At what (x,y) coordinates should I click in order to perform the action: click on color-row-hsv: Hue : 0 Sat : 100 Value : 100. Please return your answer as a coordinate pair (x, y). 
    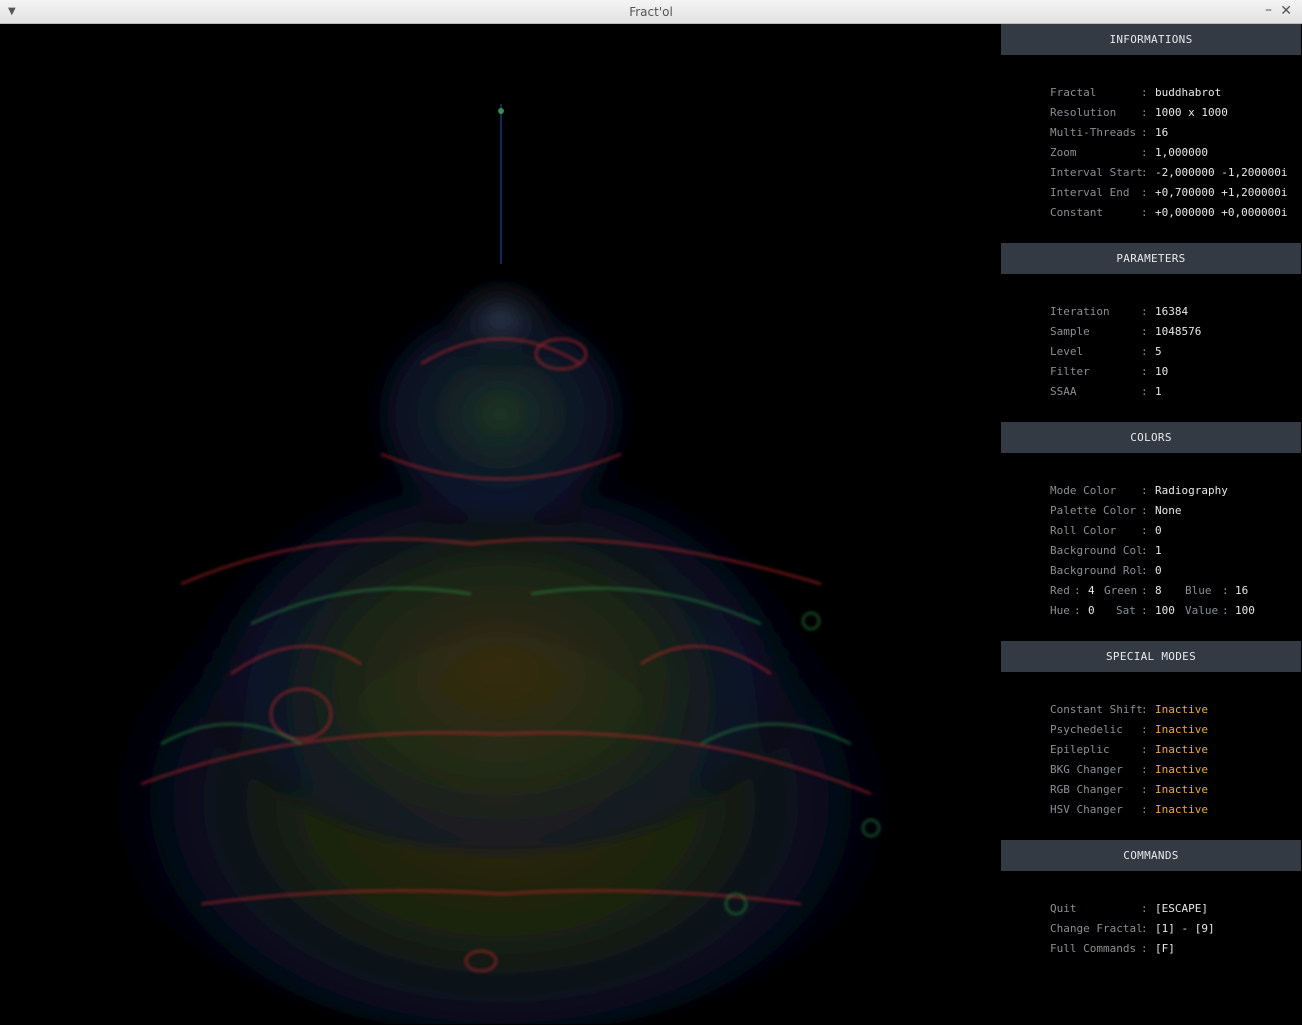
    Looking at the image, I should click on (1175, 611).